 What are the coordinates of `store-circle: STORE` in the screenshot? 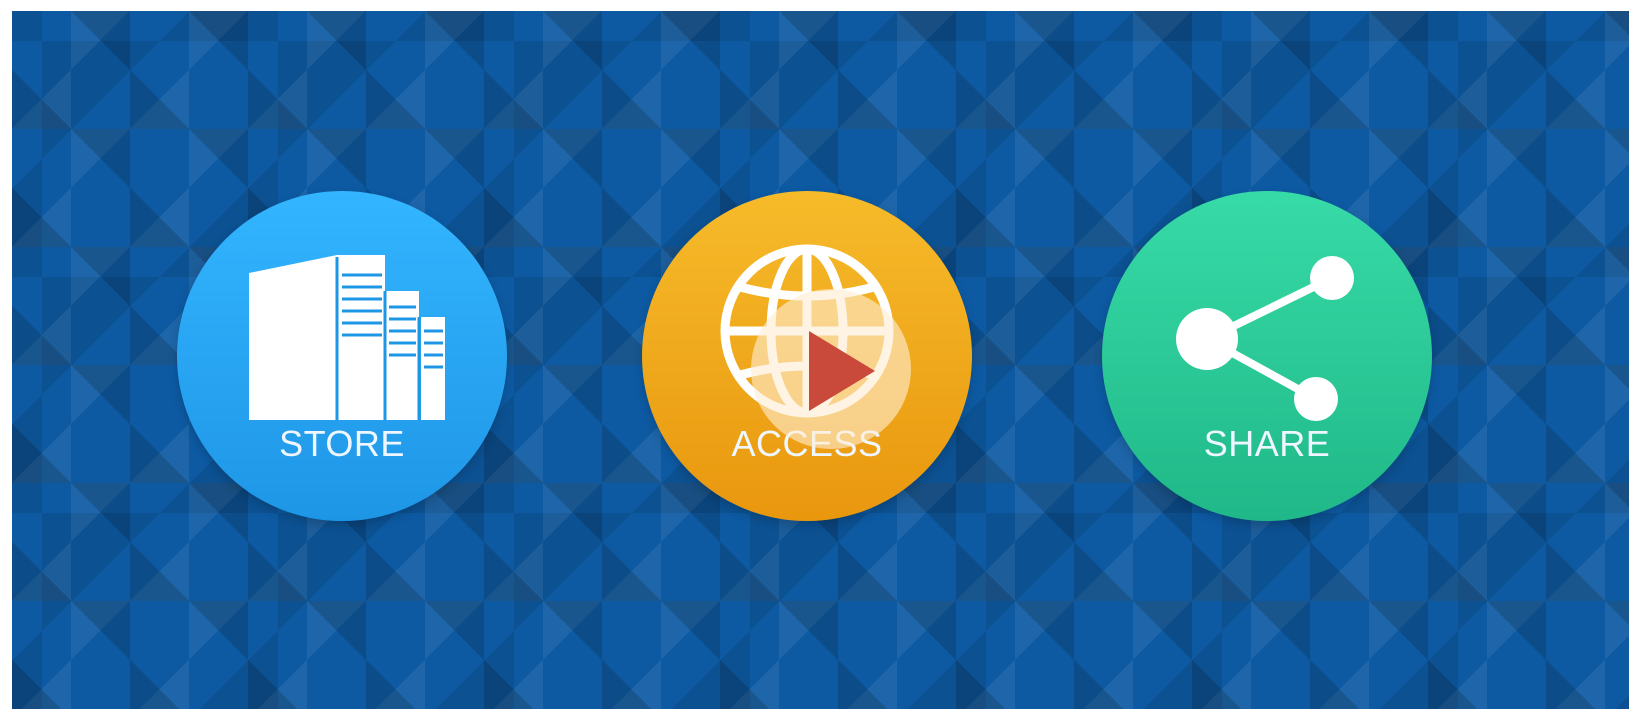 It's located at (342, 356).